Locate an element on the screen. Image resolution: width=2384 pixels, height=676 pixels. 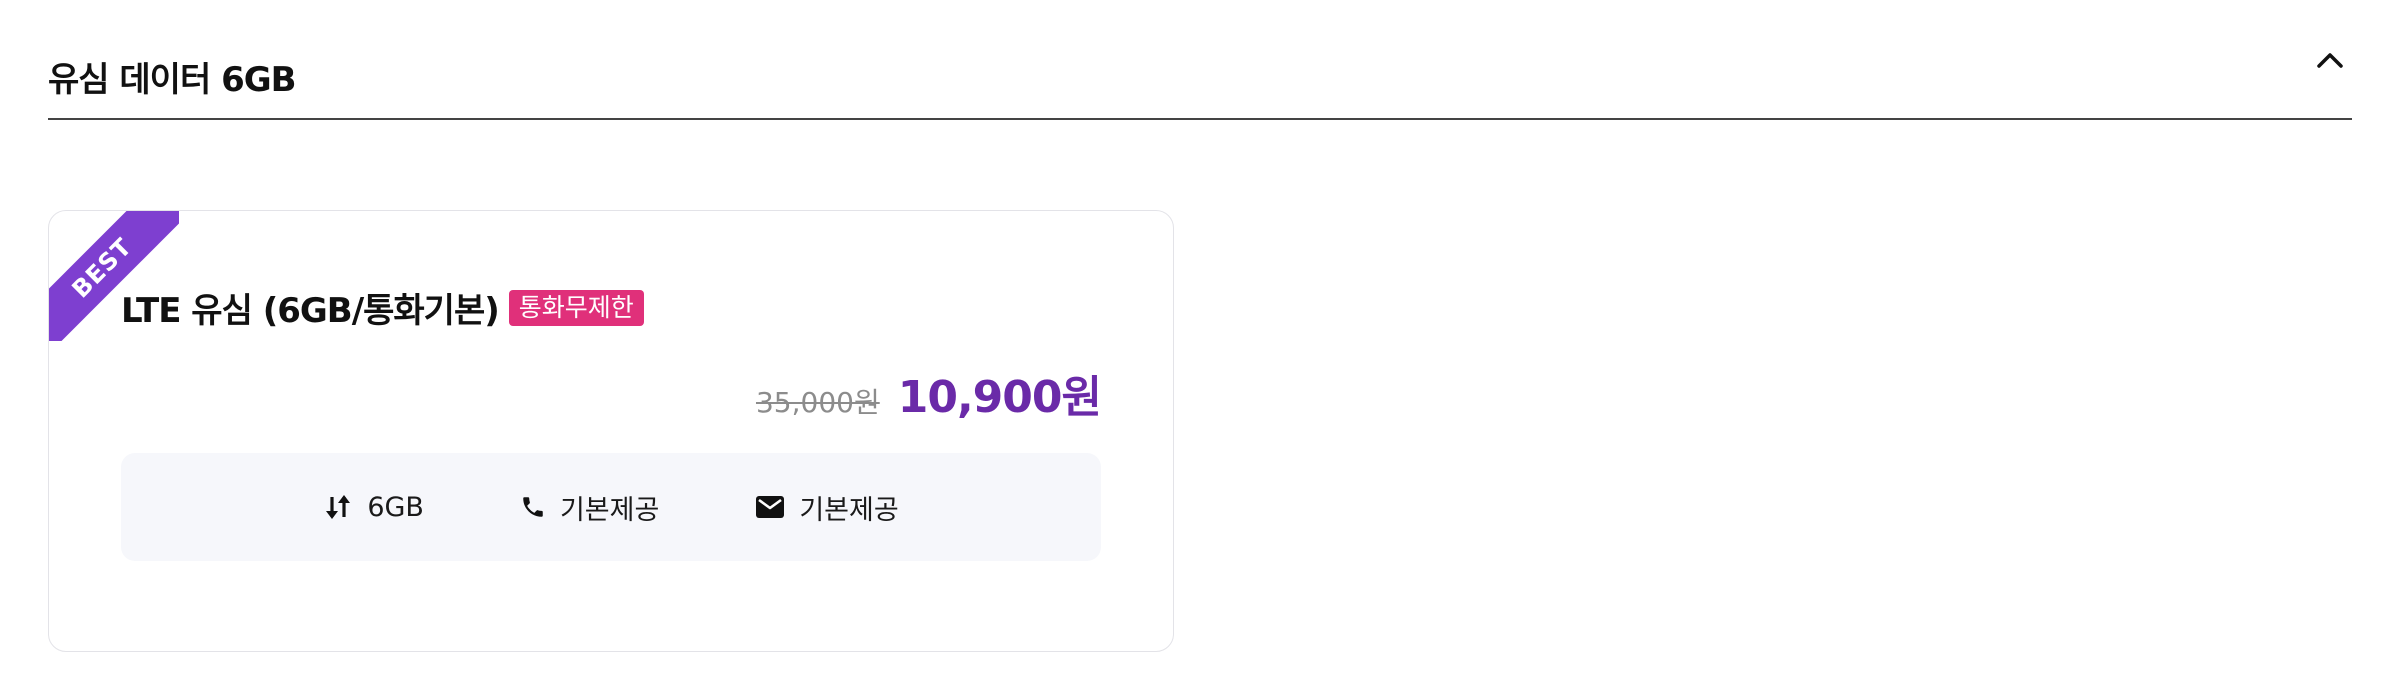
chevron-up-icon is located at coordinates (2330, 62).